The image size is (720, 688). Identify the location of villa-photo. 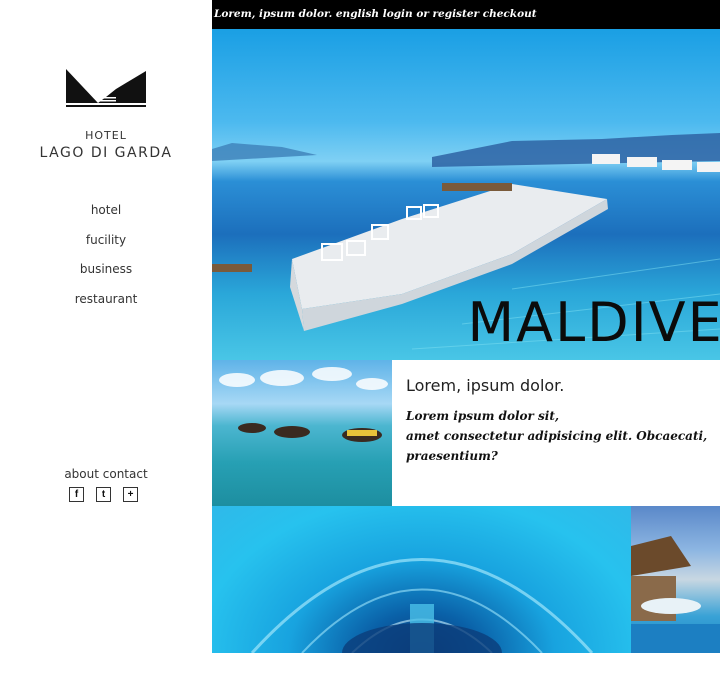
(675, 594).